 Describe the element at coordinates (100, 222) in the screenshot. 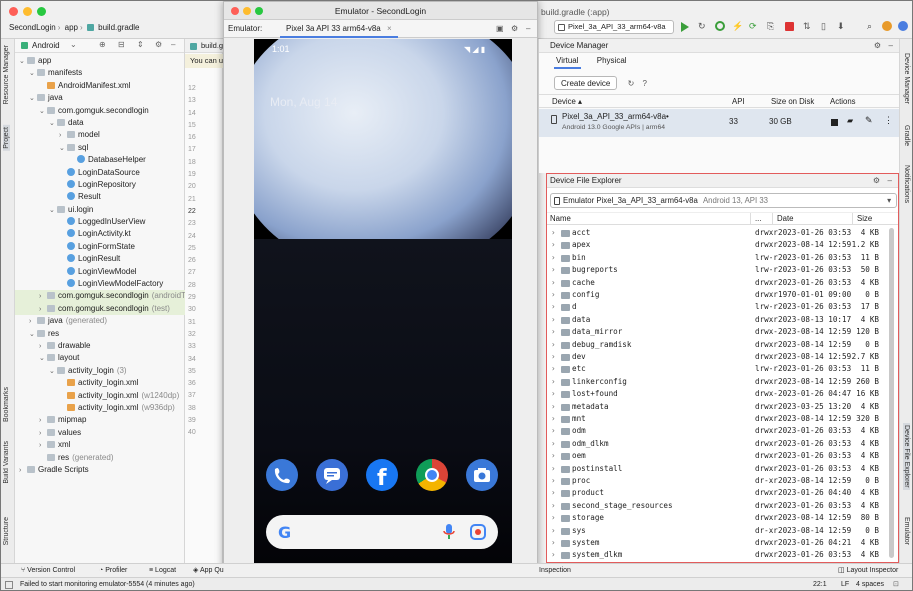

I see `tree-item: LoggedInUserView` at that location.